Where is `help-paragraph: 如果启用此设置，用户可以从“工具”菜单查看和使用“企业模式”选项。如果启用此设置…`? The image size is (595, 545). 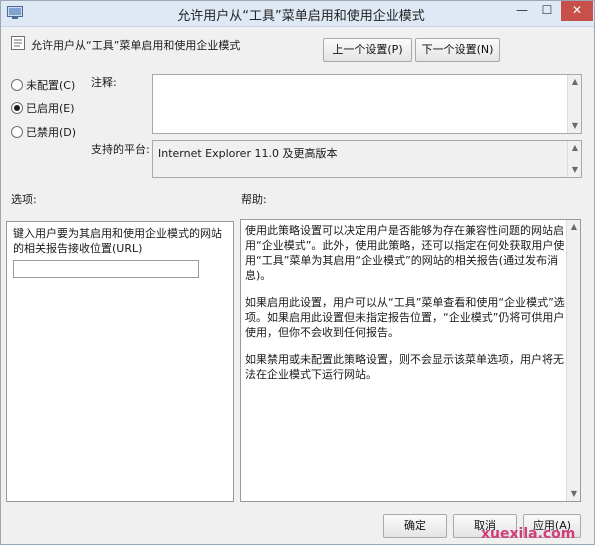
help-paragraph: 如果启用此设置，用户可以从“工具”菜单查看和使用“企业模式”选项。如果启用此设置… is located at coordinates (405, 317).